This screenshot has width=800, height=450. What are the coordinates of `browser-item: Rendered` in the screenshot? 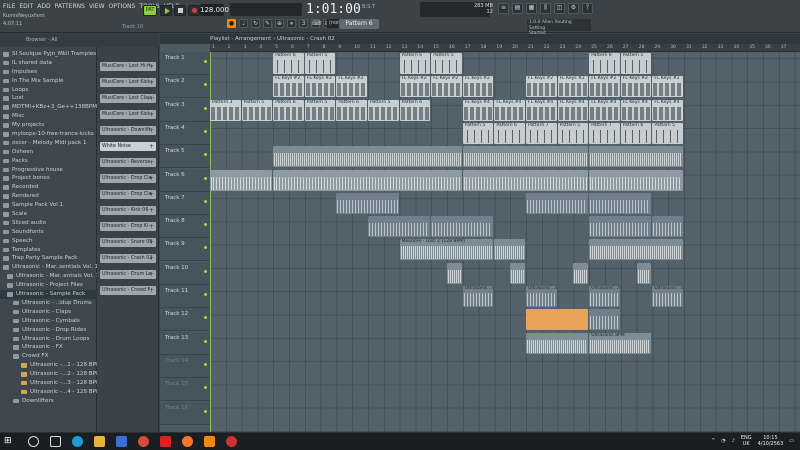 It's located at (48, 196).